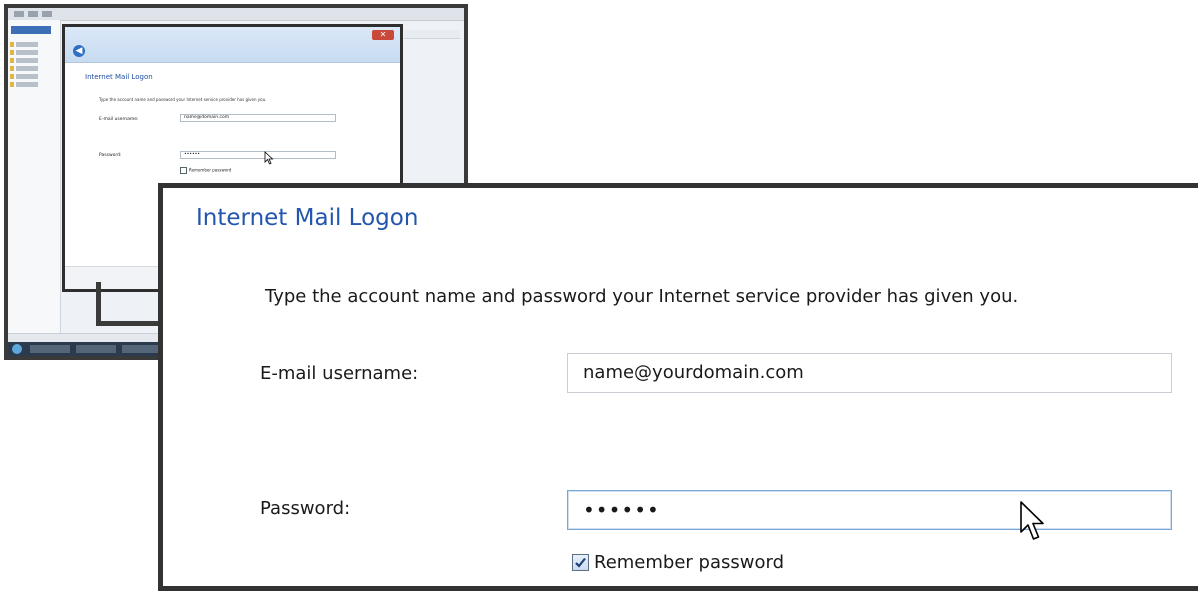 This screenshot has height=594, width=1201. Describe the element at coordinates (236, 14) in the screenshot. I see `thumb-menu-bar` at that location.